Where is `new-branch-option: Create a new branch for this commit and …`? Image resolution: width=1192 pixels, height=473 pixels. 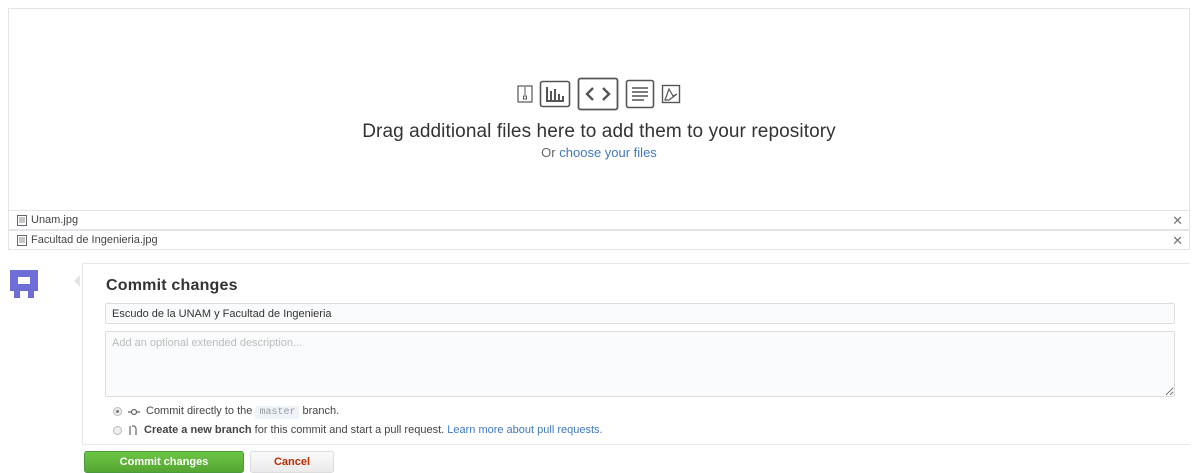 new-branch-option: Create a new branch for this commit and … is located at coordinates (358, 430).